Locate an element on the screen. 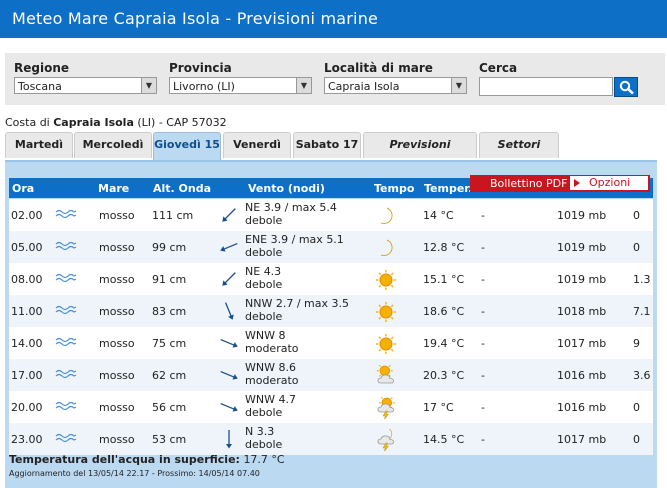 Image resolution: width=667 pixels, height=488 pixels. header-mare: Mare is located at coordinates (114, 188).